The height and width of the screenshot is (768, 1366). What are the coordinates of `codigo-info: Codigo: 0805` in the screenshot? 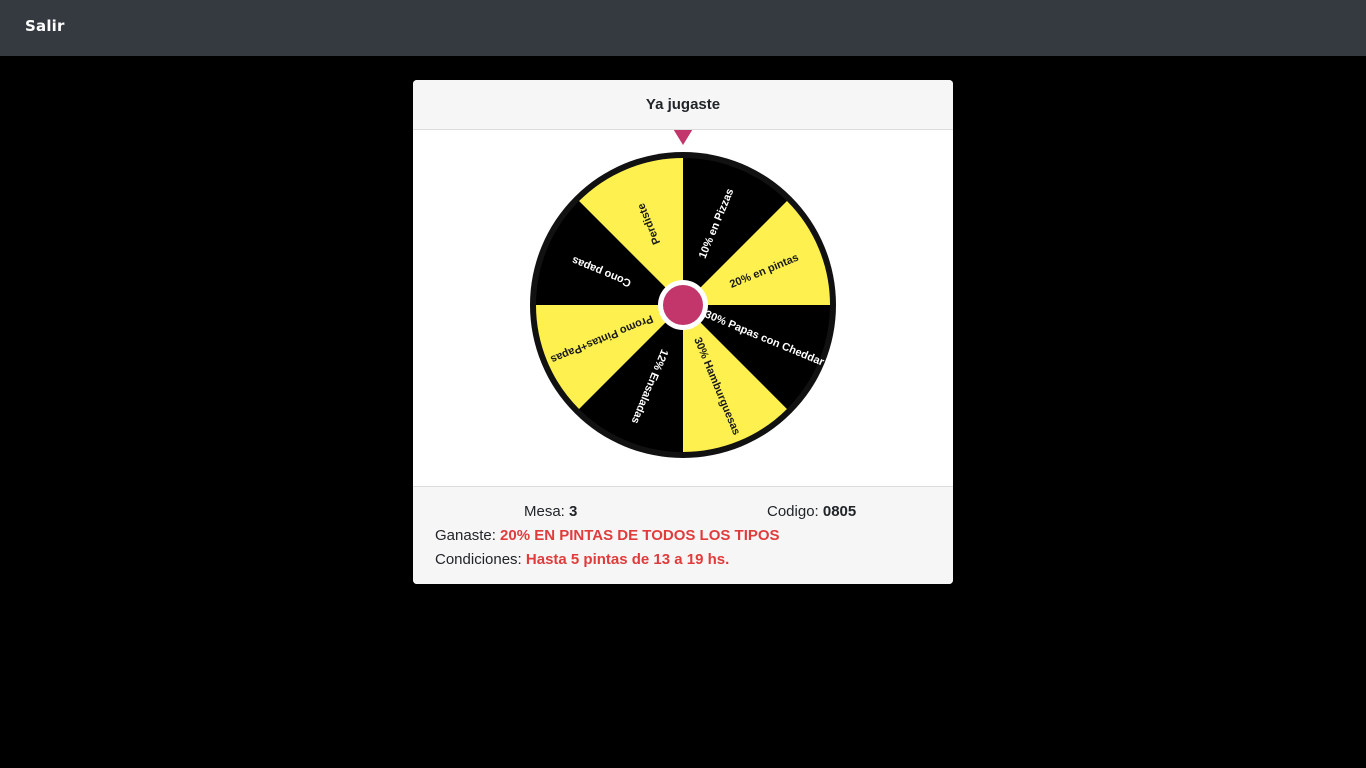 It's located at (811, 511).